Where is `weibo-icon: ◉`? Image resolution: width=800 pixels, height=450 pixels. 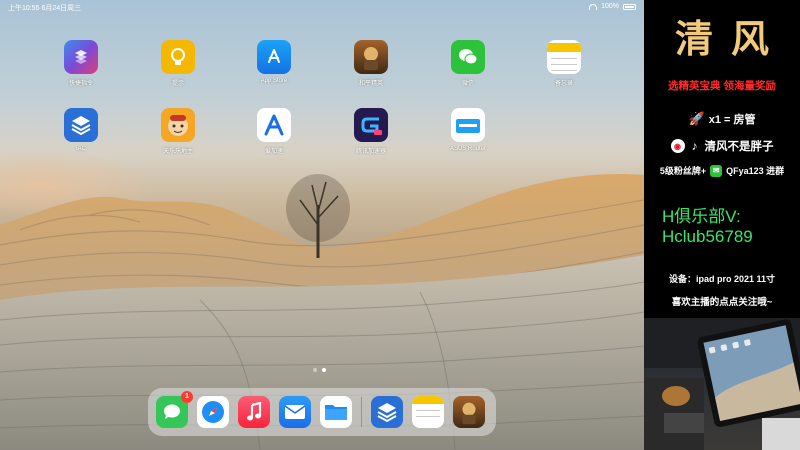 weibo-icon: ◉ is located at coordinates (677, 146).